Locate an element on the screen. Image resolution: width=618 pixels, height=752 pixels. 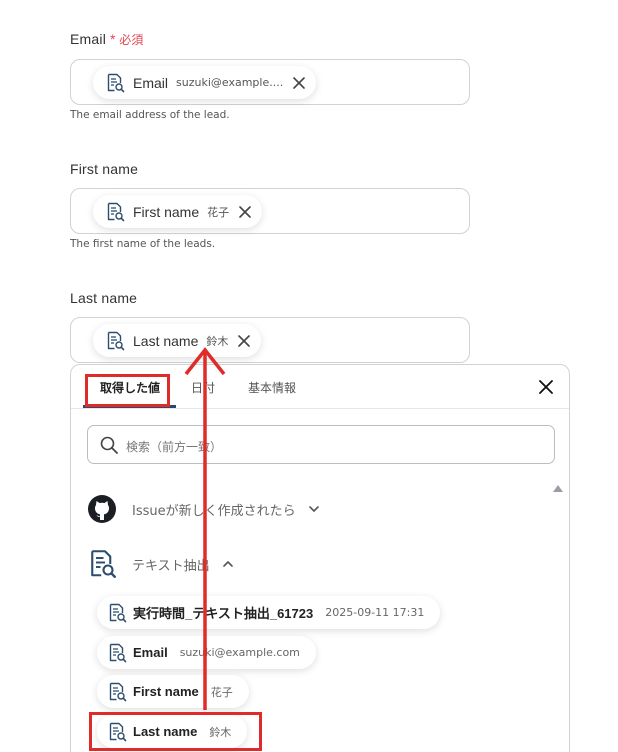
group-issue-created: Issueが新しく作成されたら is located at coordinates (204, 509).